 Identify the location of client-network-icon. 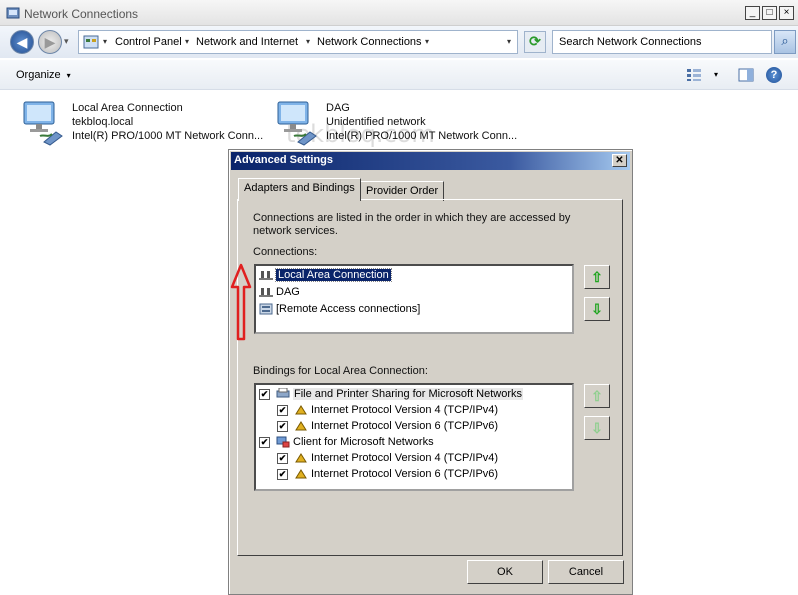
(283, 442).